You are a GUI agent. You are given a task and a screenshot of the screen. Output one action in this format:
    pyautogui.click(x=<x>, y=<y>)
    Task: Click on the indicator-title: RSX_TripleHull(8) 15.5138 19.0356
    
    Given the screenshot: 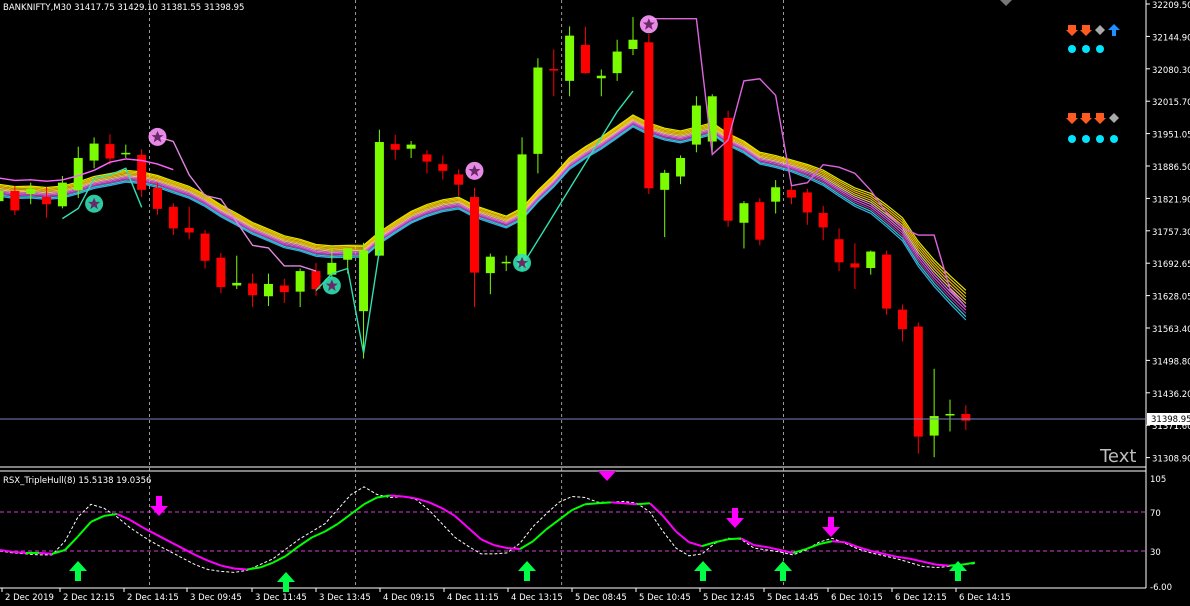 What is the action you would take?
    pyautogui.click(x=77, y=481)
    